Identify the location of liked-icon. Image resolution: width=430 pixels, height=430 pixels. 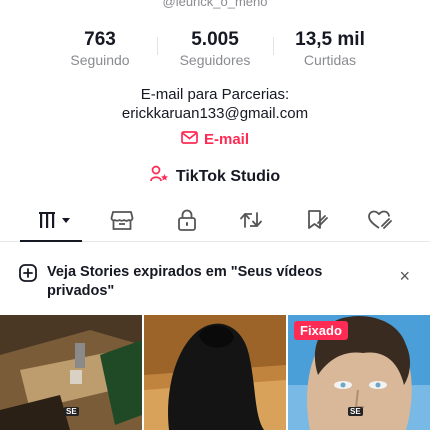
(380, 222).